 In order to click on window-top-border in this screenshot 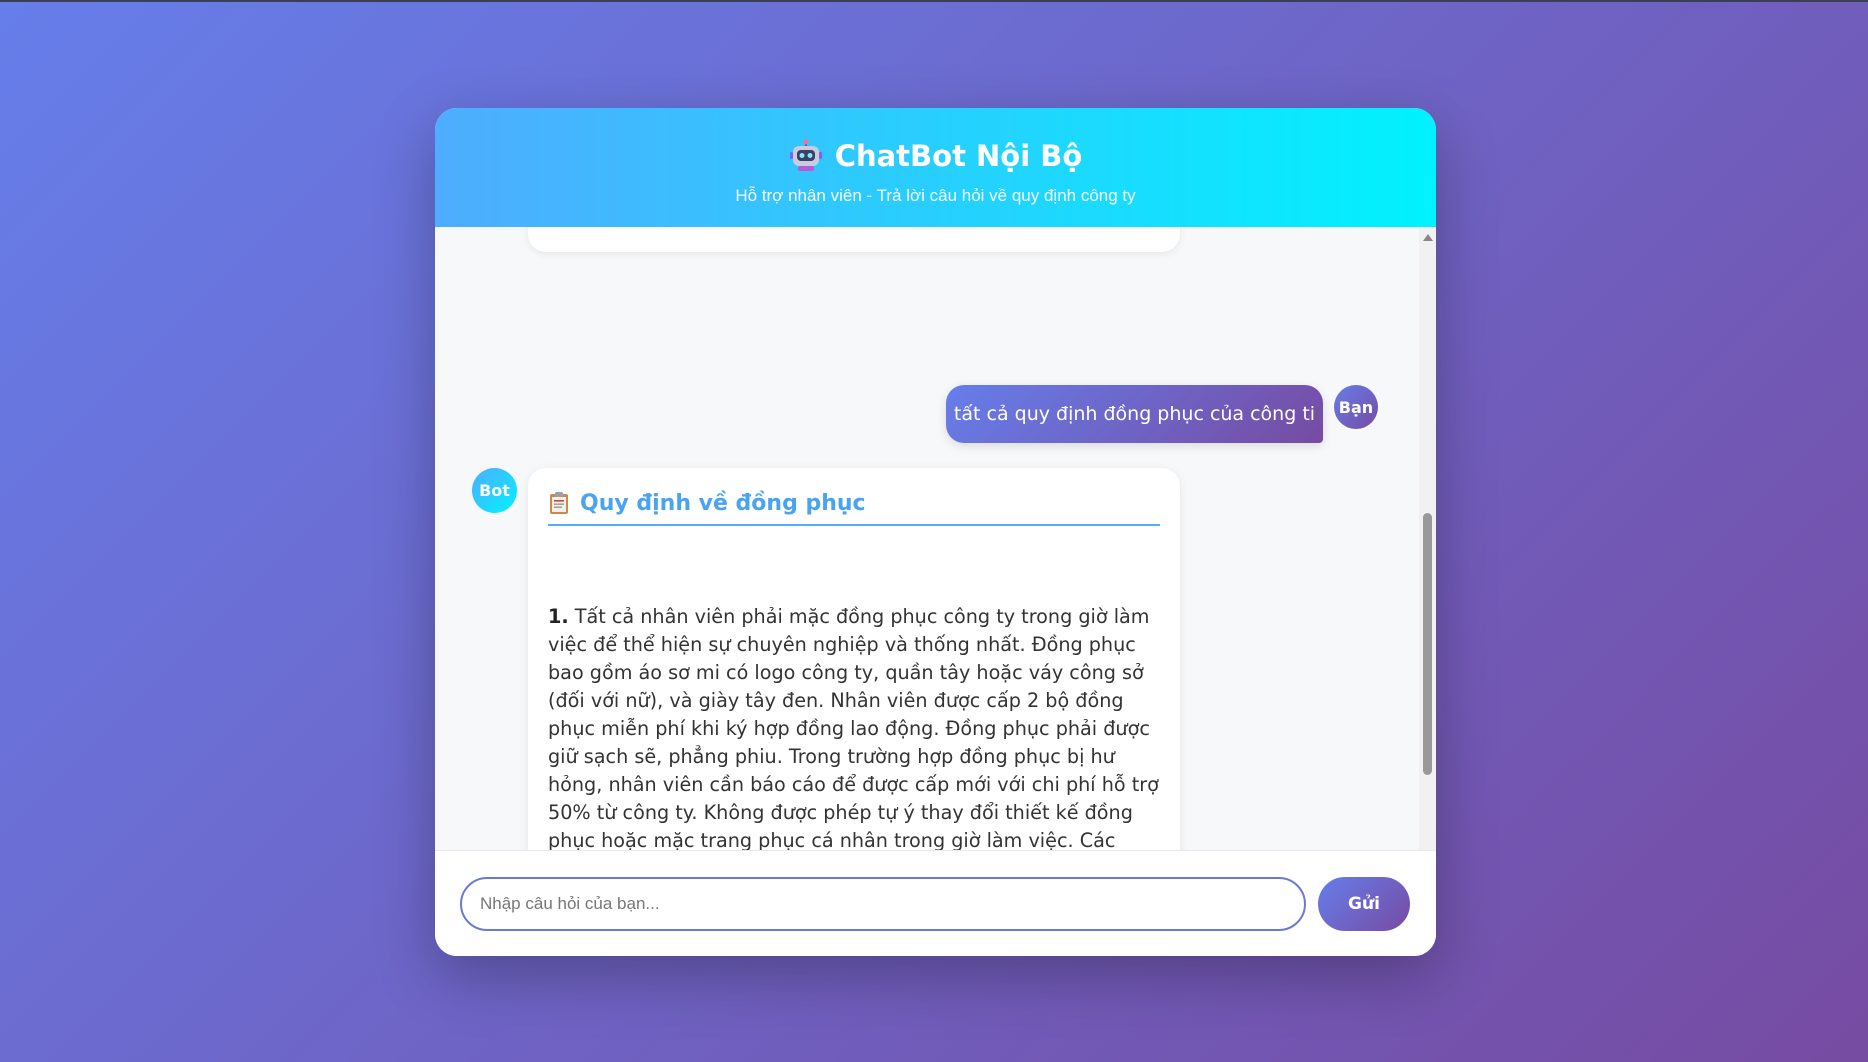, I will do `click(934, 1)`.